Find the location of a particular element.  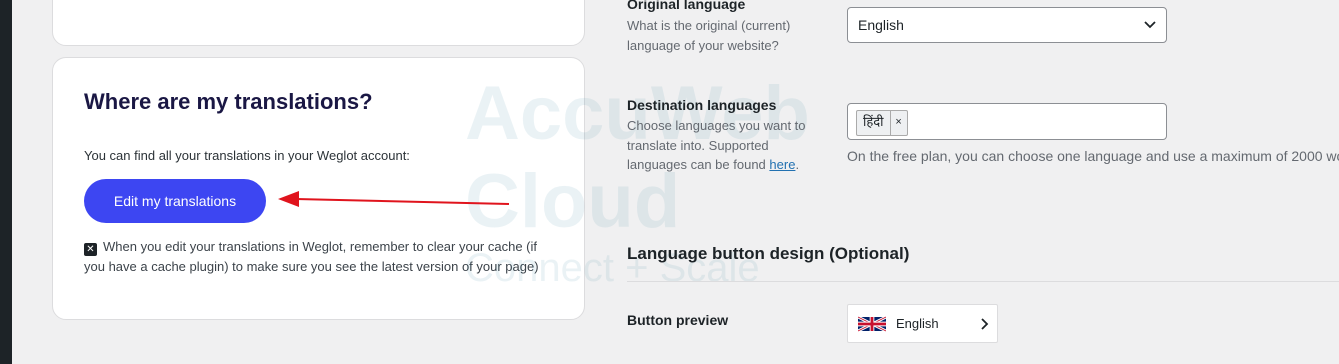

destination-languages-label: Destination languages is located at coordinates (702, 105).